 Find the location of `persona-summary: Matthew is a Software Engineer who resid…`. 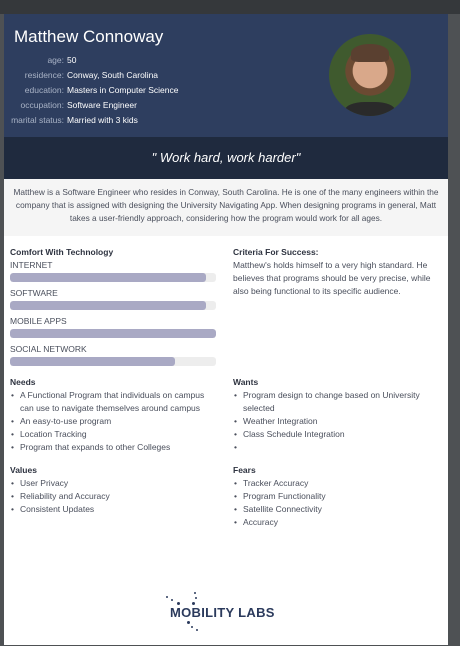

persona-summary: Matthew is a Software Engineer who resid… is located at coordinates (226, 207).